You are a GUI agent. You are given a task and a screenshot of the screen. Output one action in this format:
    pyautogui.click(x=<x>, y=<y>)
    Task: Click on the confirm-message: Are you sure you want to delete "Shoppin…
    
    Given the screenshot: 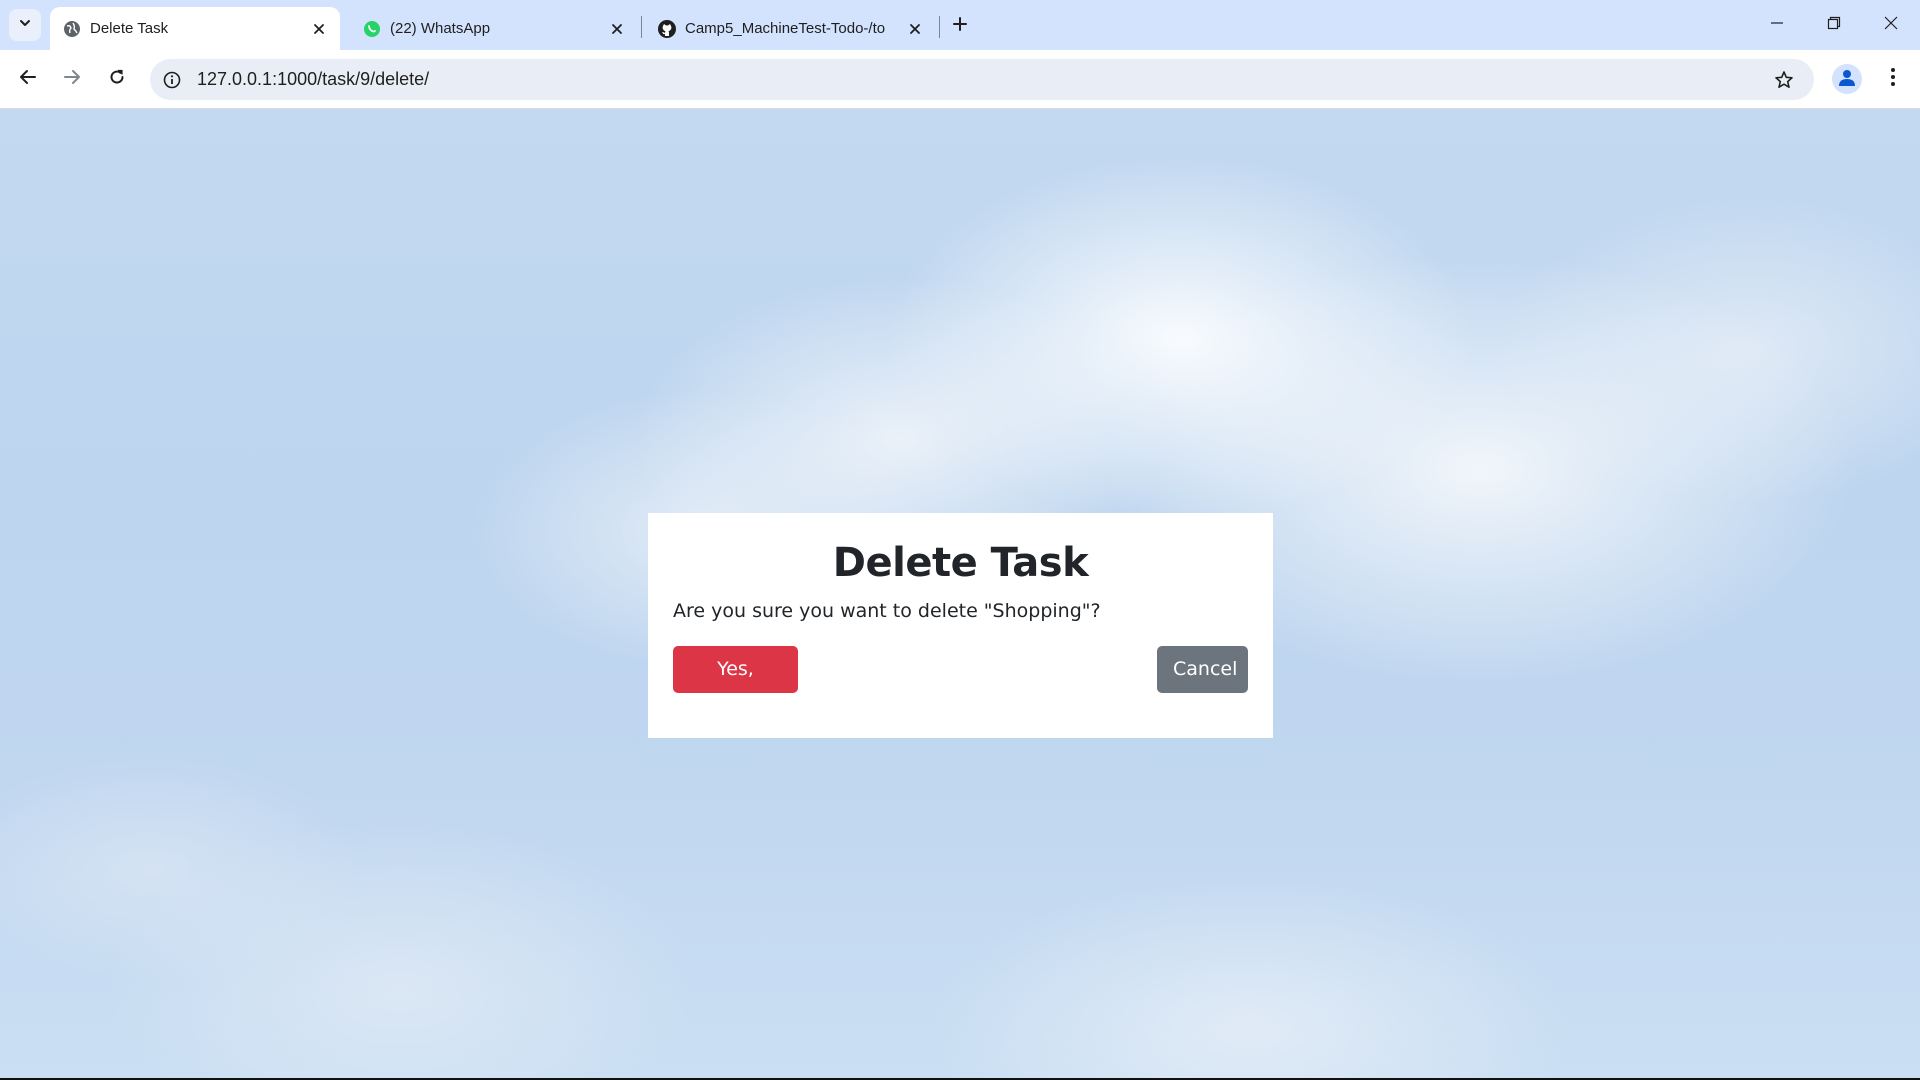 What is the action you would take?
    pyautogui.click(x=887, y=611)
    